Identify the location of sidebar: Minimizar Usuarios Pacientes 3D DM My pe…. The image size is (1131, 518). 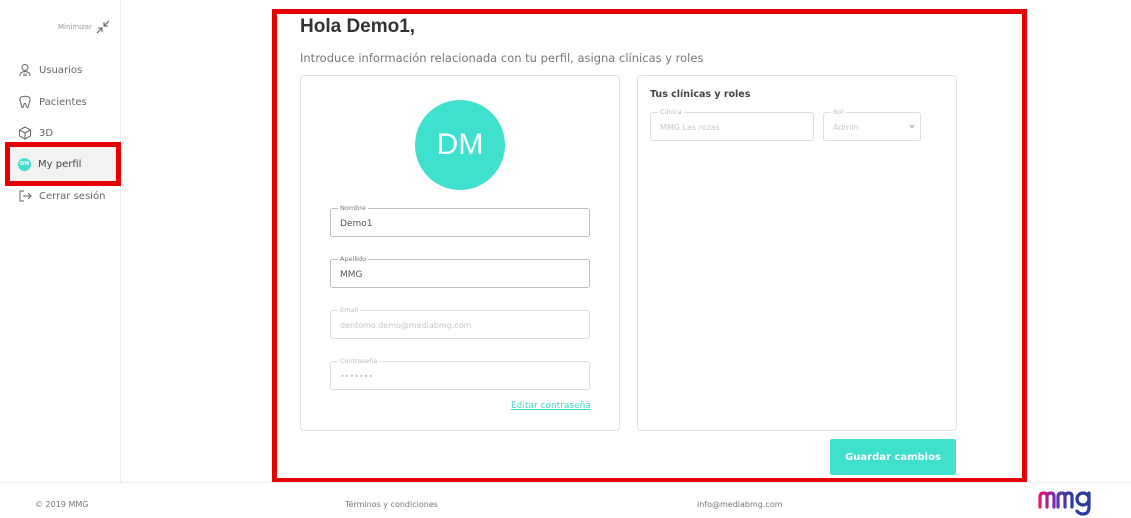
(60, 241).